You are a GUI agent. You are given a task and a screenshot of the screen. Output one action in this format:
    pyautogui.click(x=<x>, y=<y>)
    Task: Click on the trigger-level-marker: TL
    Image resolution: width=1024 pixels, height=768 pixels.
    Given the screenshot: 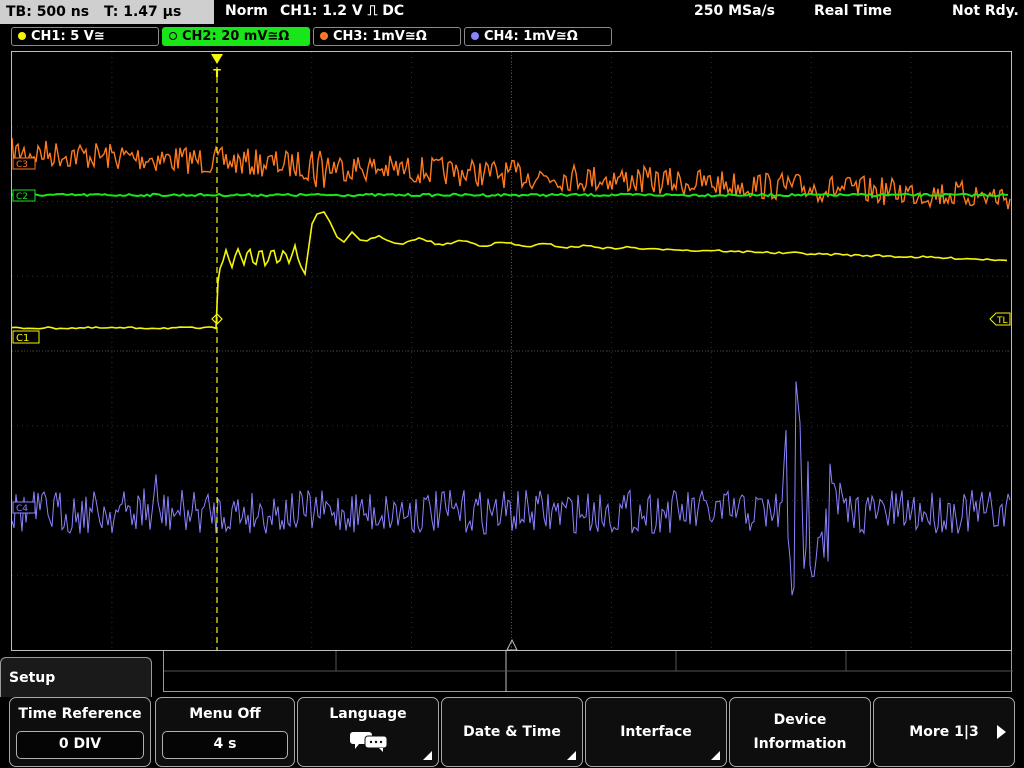 What is the action you would take?
    pyautogui.click(x=1000, y=319)
    